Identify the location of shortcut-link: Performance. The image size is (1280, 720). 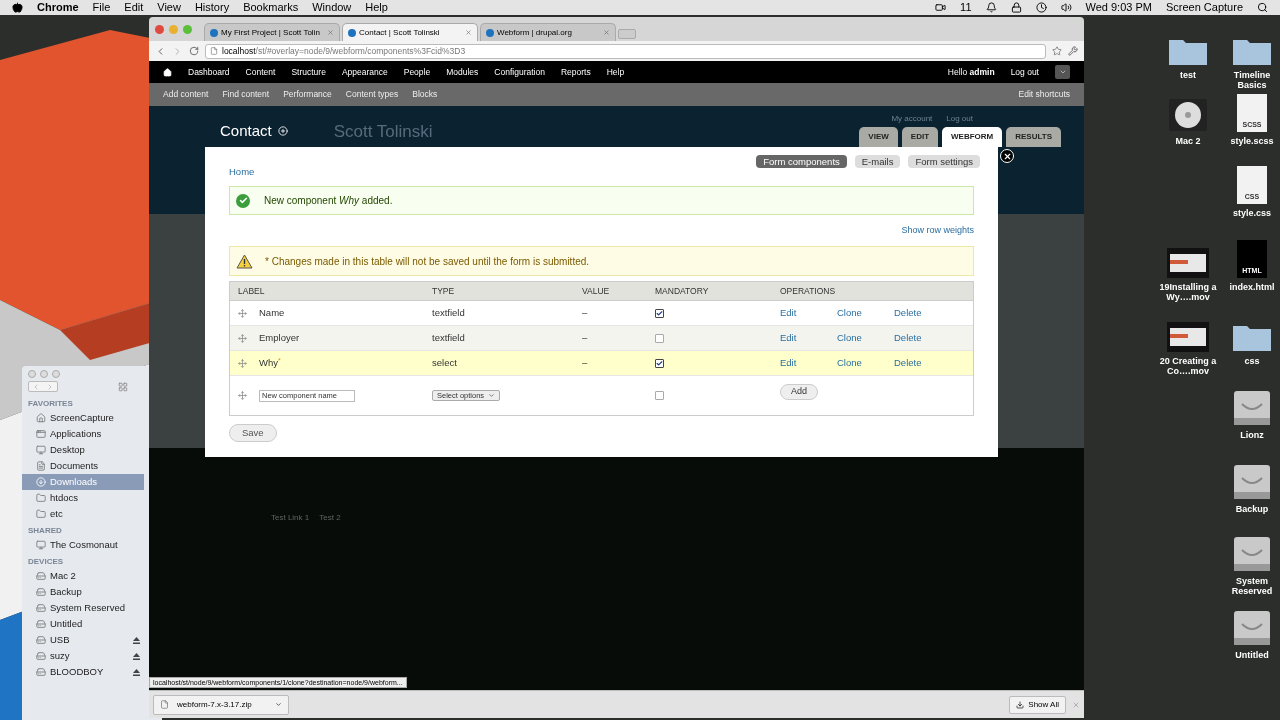
(307, 94).